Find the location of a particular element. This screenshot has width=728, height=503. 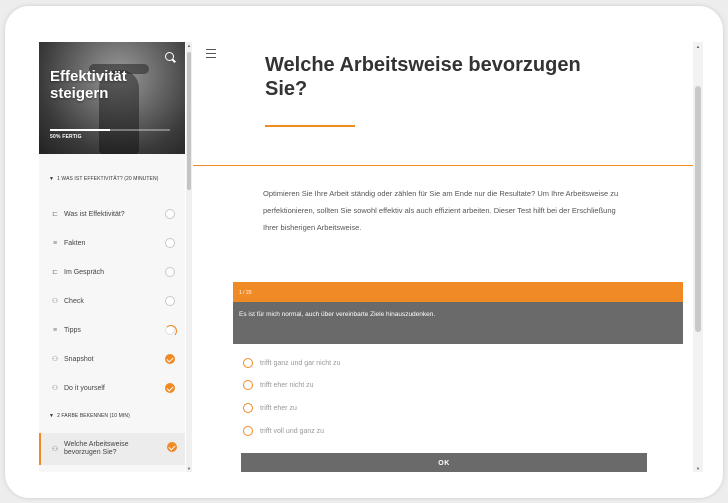

sidebar-item-label: Im Gespräch is located at coordinates (84, 272).